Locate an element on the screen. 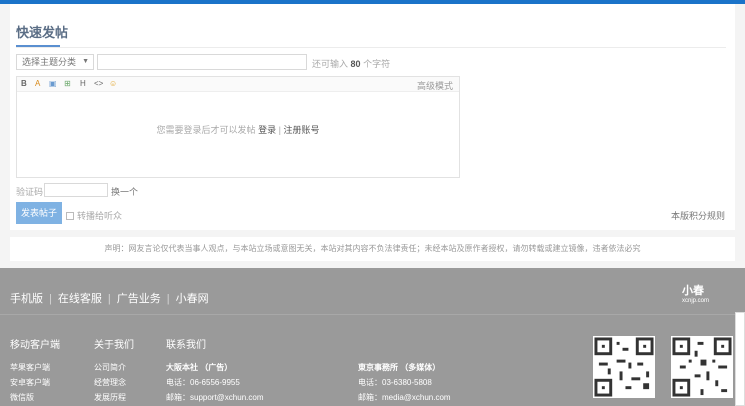  logo-subtext: xcnjp.com is located at coordinates (696, 301).